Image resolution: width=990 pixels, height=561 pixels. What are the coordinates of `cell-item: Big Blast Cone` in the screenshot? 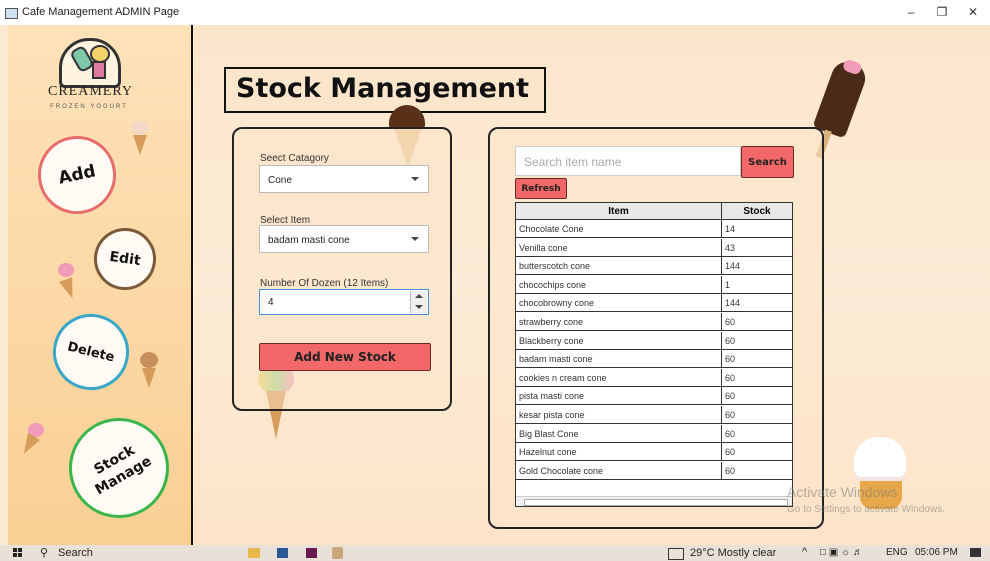 It's located at (549, 433).